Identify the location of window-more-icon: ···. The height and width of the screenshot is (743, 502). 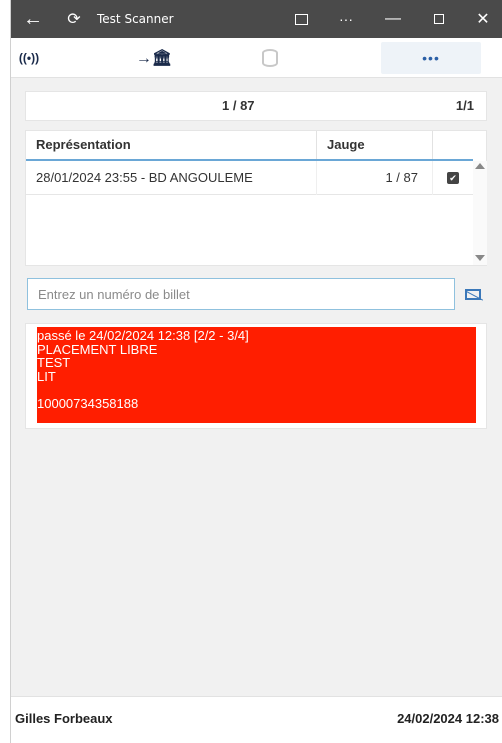
(346, 19).